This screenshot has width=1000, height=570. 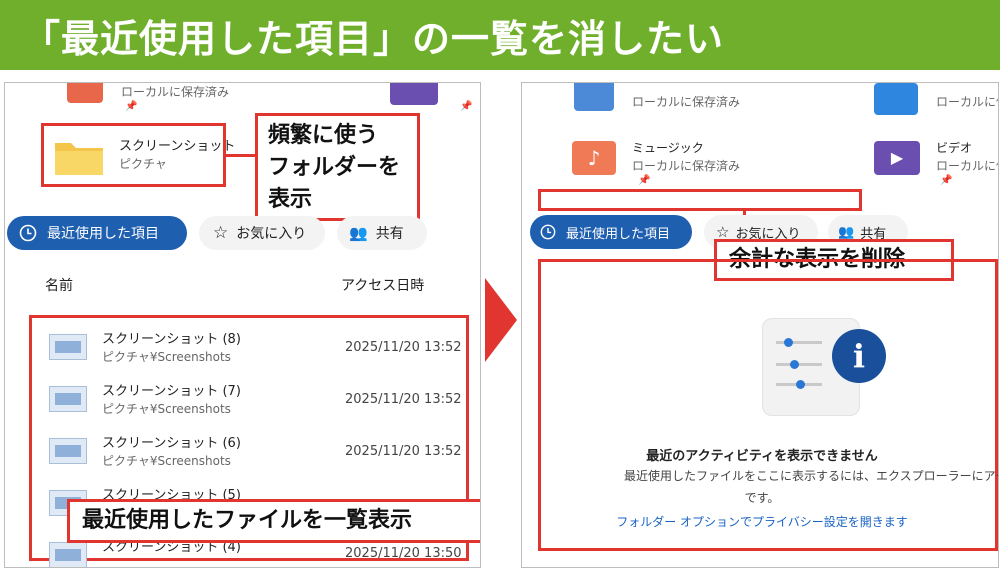 I want to click on callout-line: 頻繁に使う, so click(x=323, y=135).